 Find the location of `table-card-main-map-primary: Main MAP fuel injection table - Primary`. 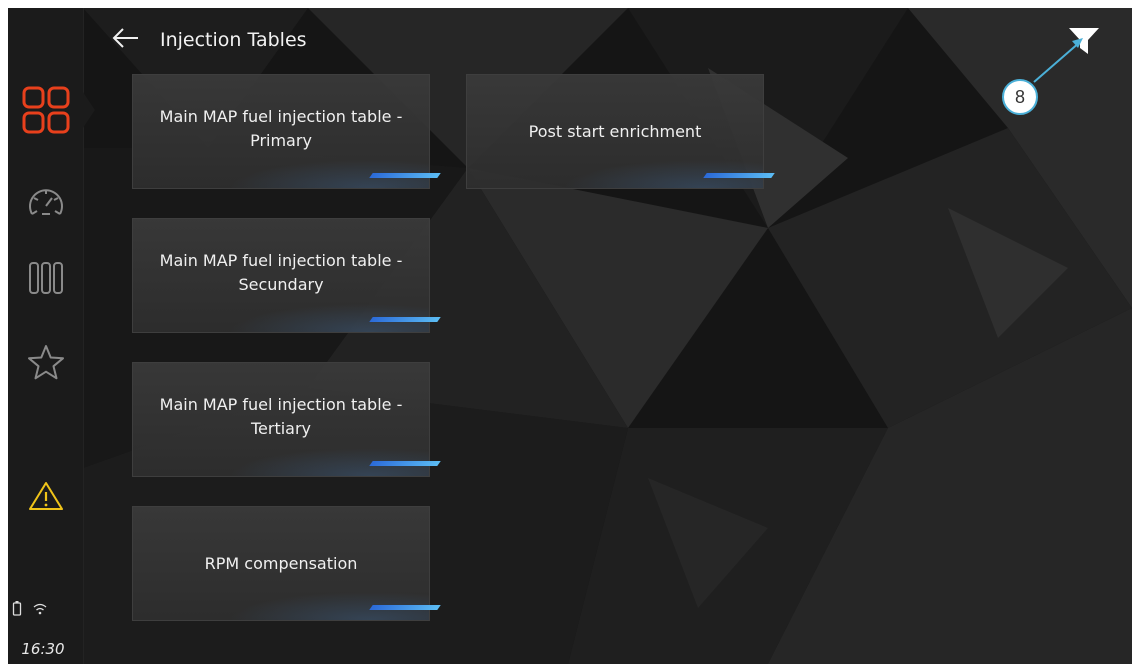

table-card-main-map-primary: Main MAP fuel injection table - Primary is located at coordinates (286, 131).